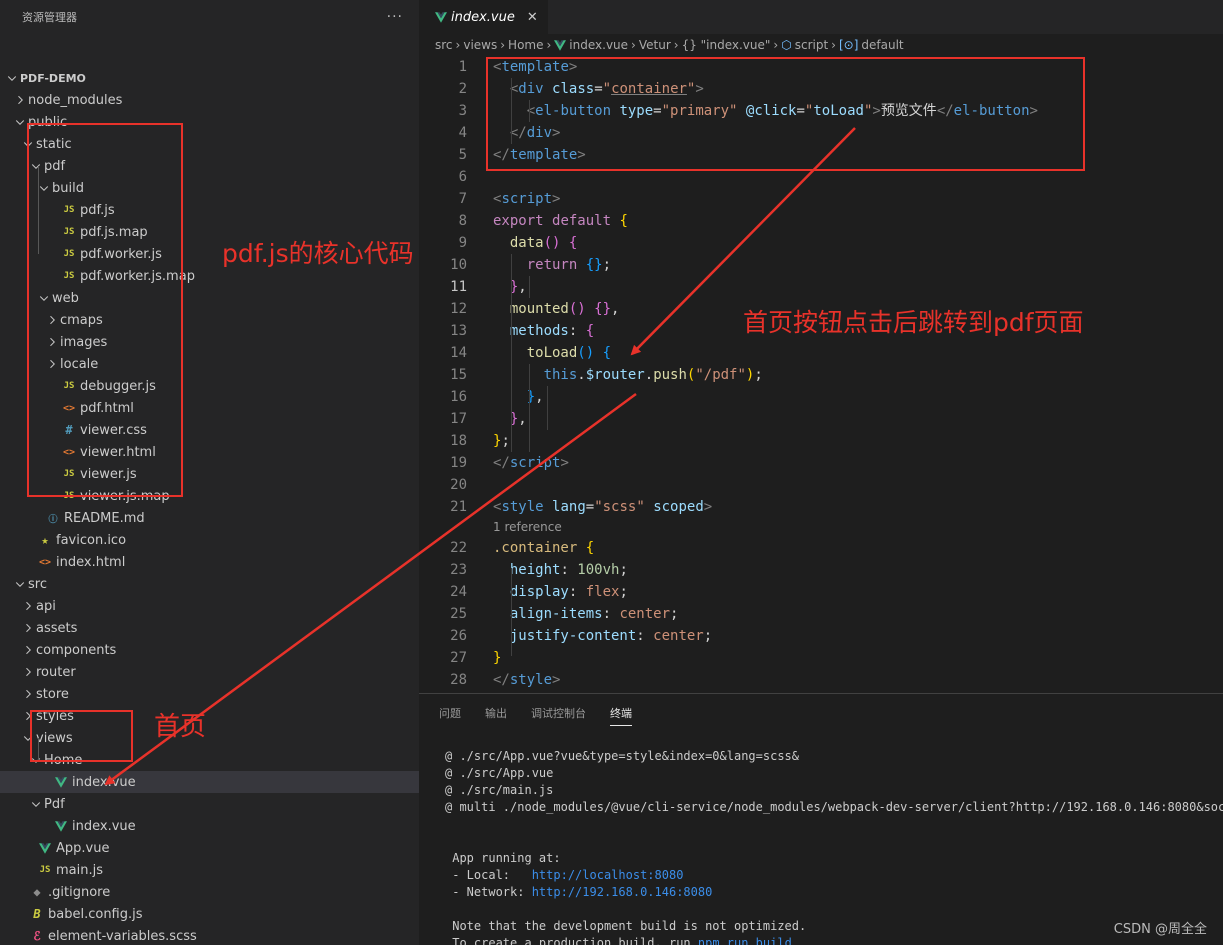 The height and width of the screenshot is (945, 1223). I want to click on tree-file: <> index.html, so click(209, 562).